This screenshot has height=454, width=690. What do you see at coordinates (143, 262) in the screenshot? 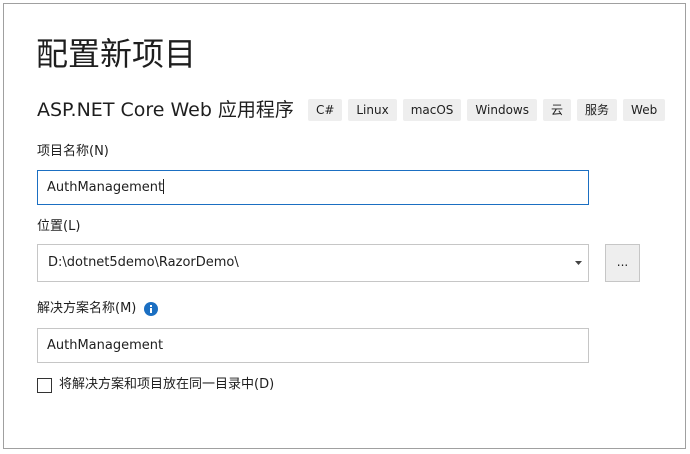
I see `location-value: D:\dotnet5demo\RazorDemo\` at bounding box center [143, 262].